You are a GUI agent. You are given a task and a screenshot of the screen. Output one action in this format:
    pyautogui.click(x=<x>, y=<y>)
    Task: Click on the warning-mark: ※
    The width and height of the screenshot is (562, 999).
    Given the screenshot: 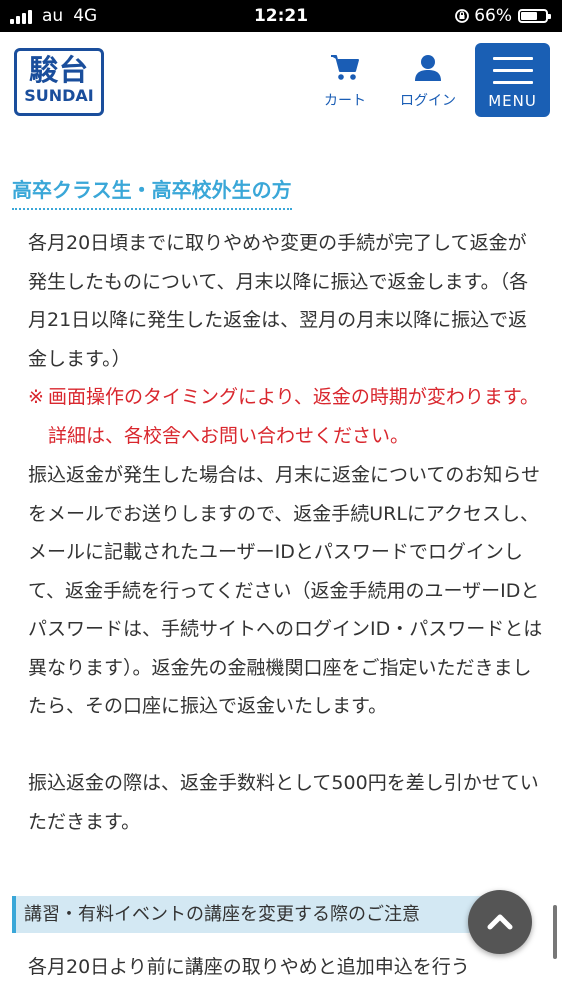 What is the action you would take?
    pyautogui.click(x=36, y=397)
    